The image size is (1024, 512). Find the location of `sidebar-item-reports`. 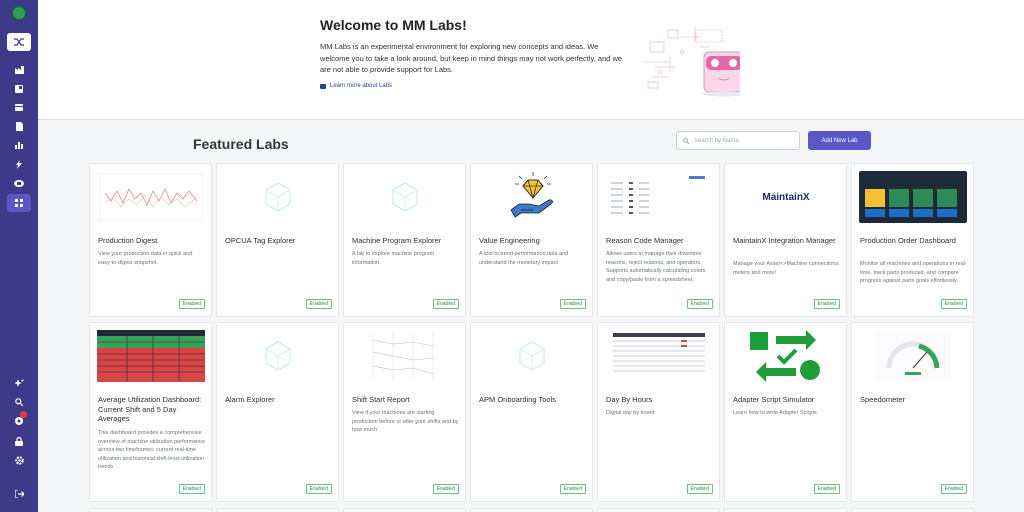

sidebar-item-reports is located at coordinates (19, 126).